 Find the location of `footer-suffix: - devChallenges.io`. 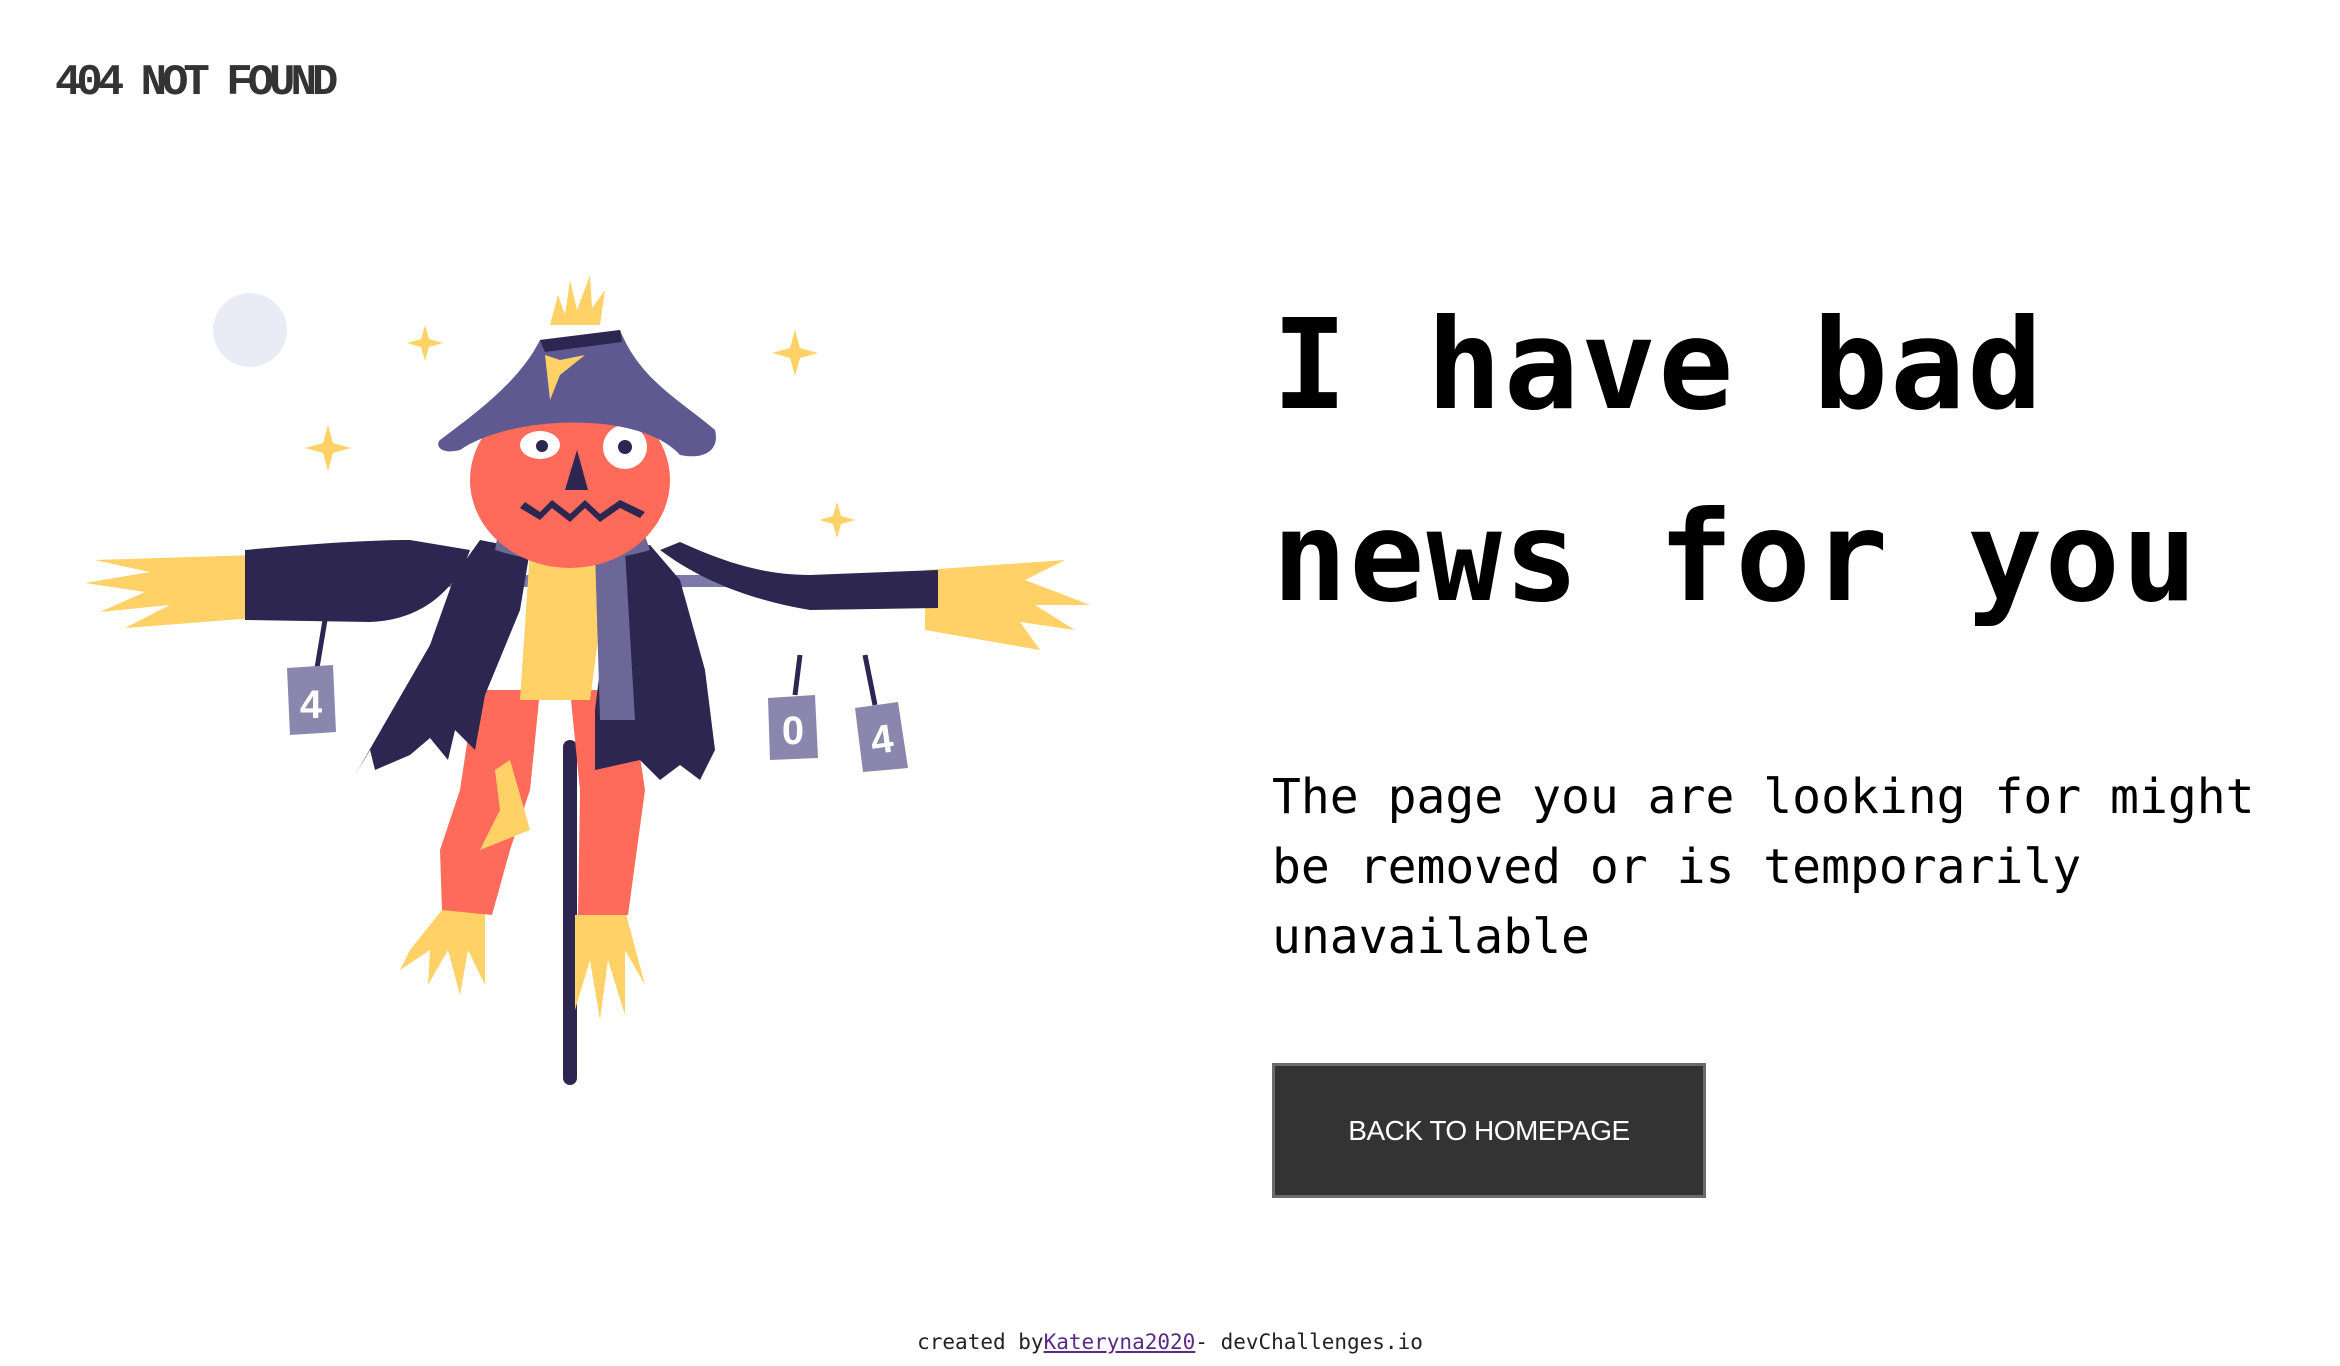

footer-suffix: - devChallenges.io is located at coordinates (1309, 1342).